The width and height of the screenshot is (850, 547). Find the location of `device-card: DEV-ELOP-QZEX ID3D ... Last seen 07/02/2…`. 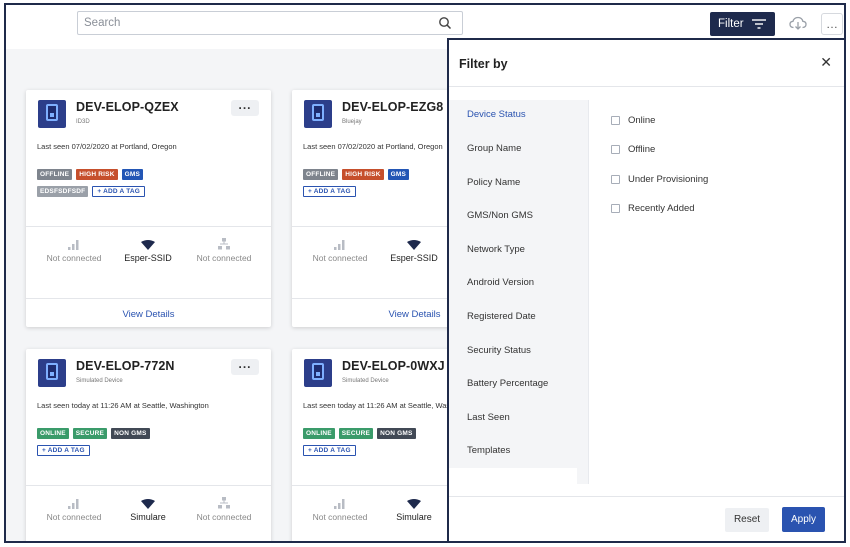

device-card: DEV-ELOP-QZEX ID3D ... Last seen 07/02/2… is located at coordinates (148, 208).